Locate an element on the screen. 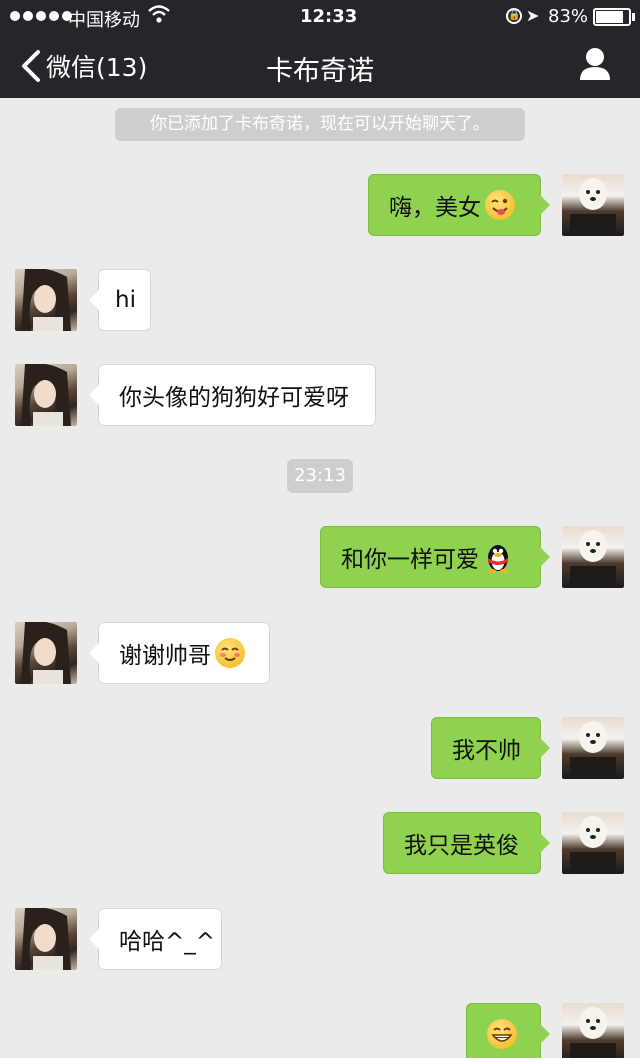 The width and height of the screenshot is (640, 1058). person-icon is located at coordinates (595, 64).